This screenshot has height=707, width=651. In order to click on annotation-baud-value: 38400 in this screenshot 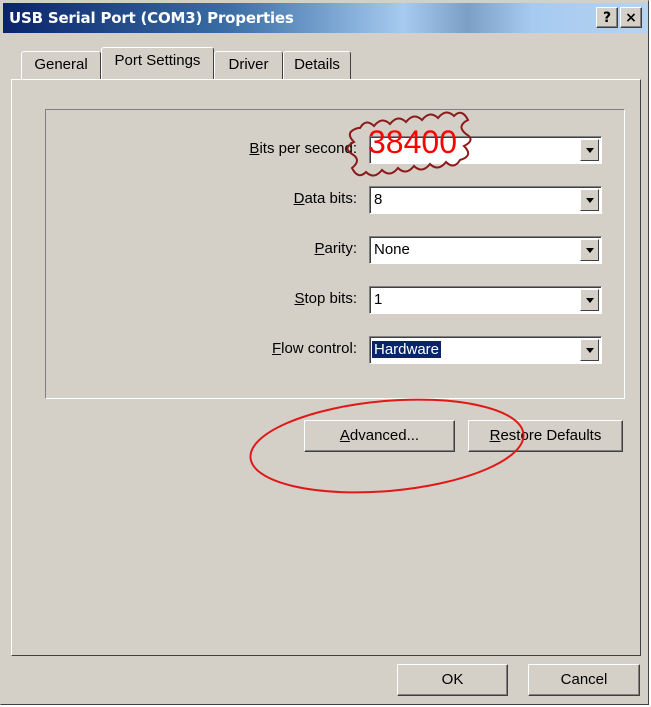, I will do `click(412, 142)`.